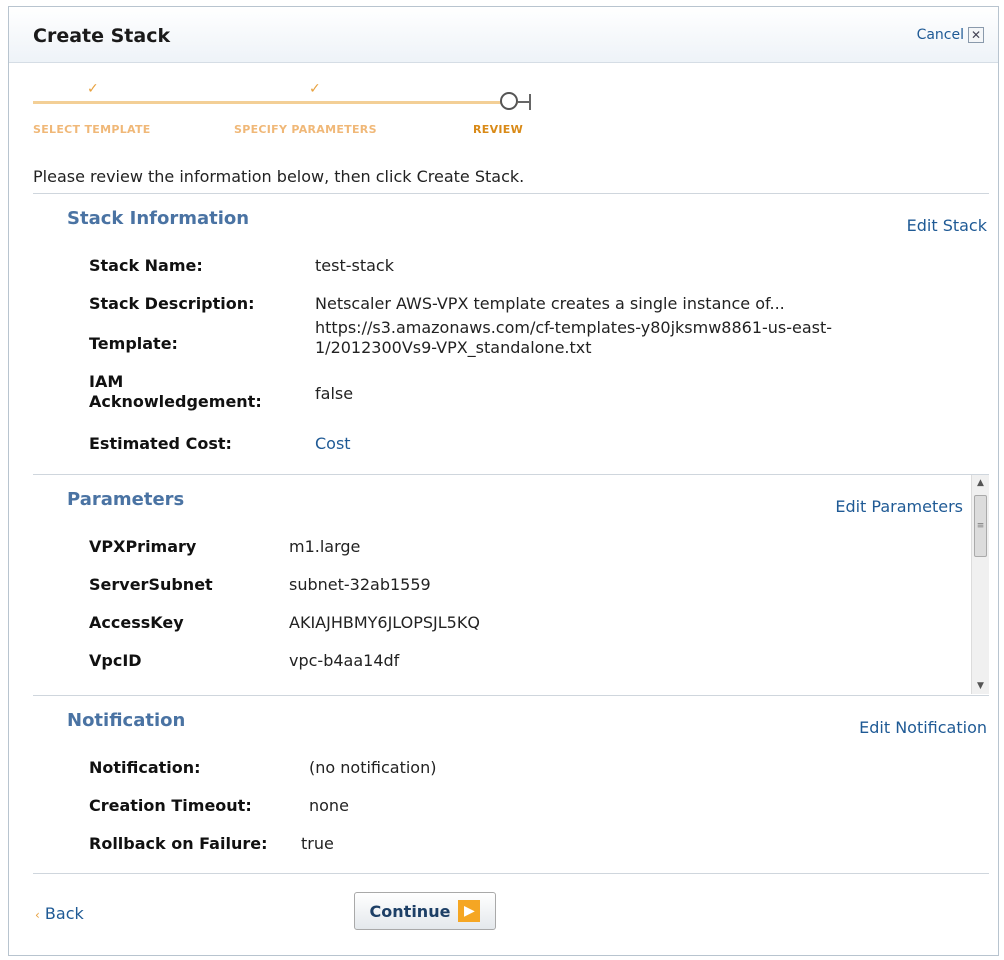  What do you see at coordinates (170, 805) in the screenshot?
I see `row-label: Creation Timeout:` at bounding box center [170, 805].